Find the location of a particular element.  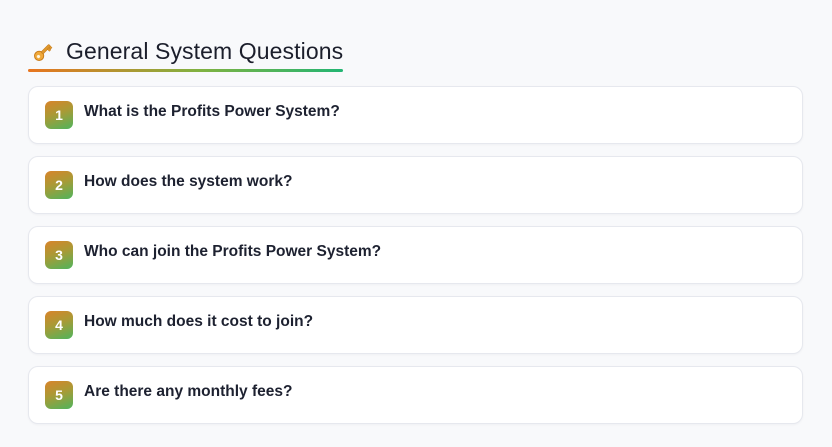

faq-item-4: 4 How much does it cost to join? is located at coordinates (415, 325).